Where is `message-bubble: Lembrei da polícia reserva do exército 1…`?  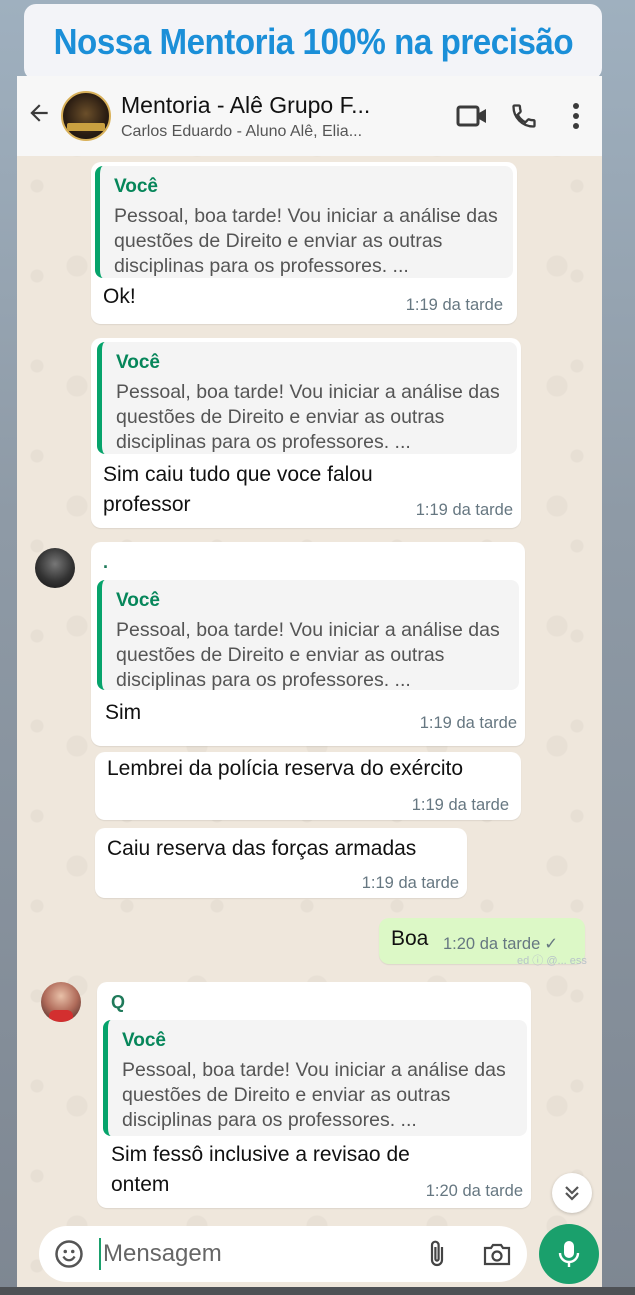 message-bubble: Lembrei da polícia reserva do exército 1… is located at coordinates (308, 786).